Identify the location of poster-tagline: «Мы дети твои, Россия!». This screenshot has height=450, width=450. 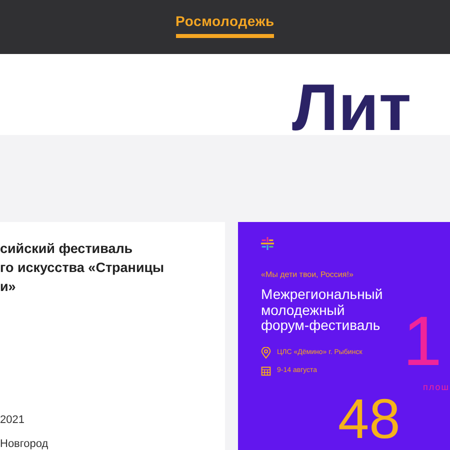
(307, 274).